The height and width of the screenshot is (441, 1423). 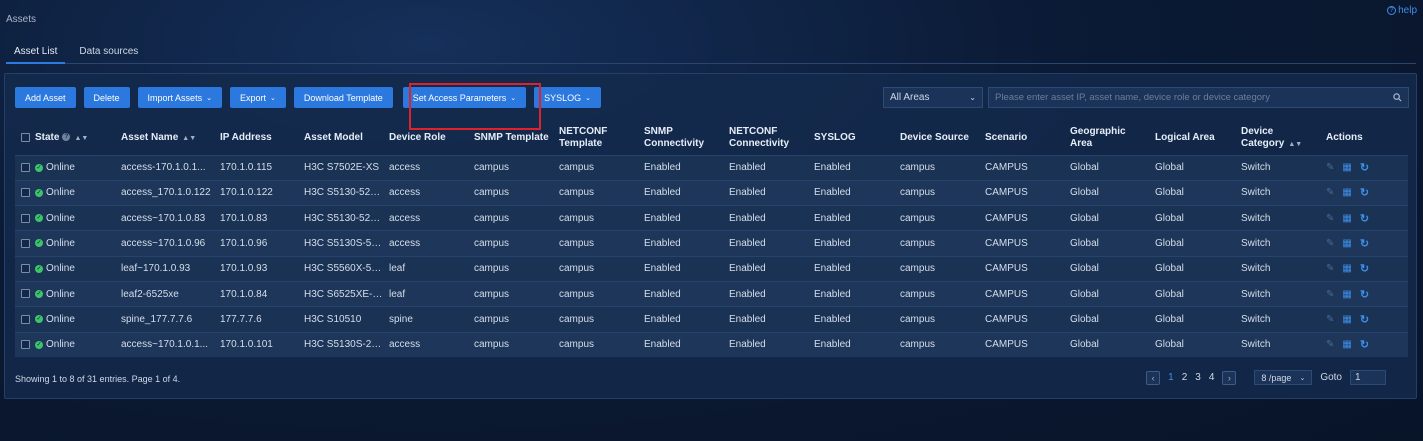 What do you see at coordinates (343, 97) in the screenshot?
I see `download-template-button: Download Template` at bounding box center [343, 97].